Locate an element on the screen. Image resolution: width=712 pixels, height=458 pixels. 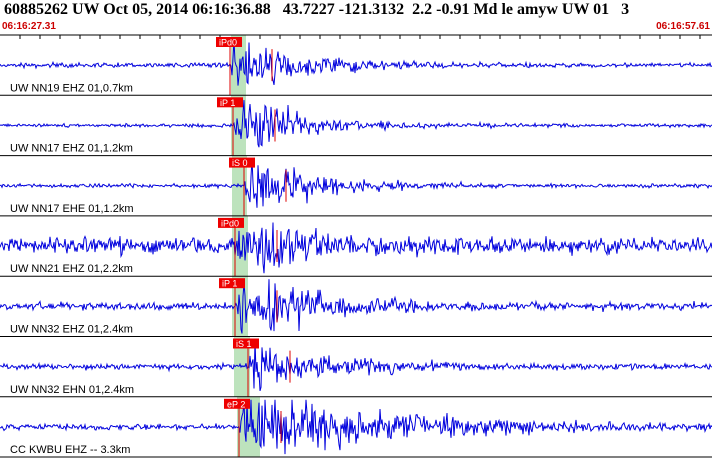
channel-label: CC KWBU EHZ -- 3.3km is located at coordinates (70, 450).